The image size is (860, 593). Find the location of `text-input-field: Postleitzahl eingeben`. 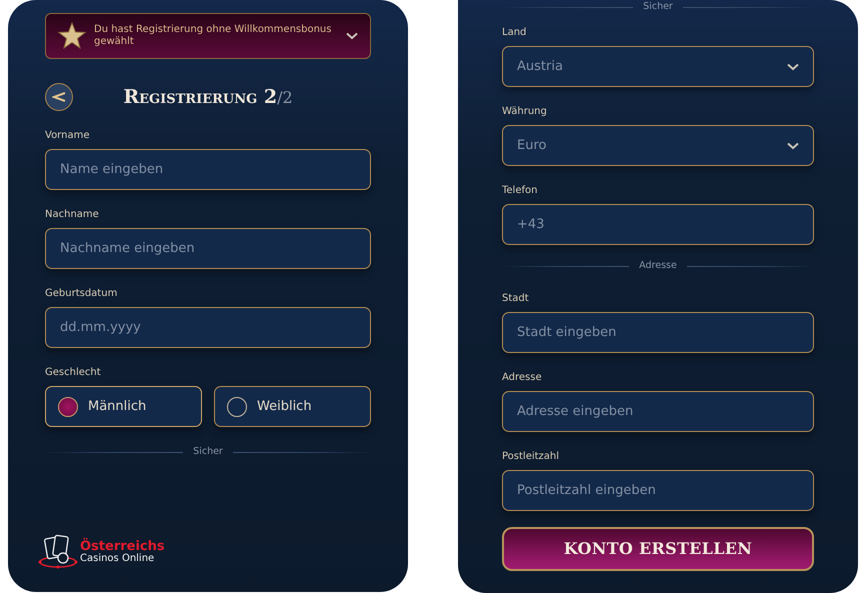

text-input-field: Postleitzahl eingeben is located at coordinates (658, 490).